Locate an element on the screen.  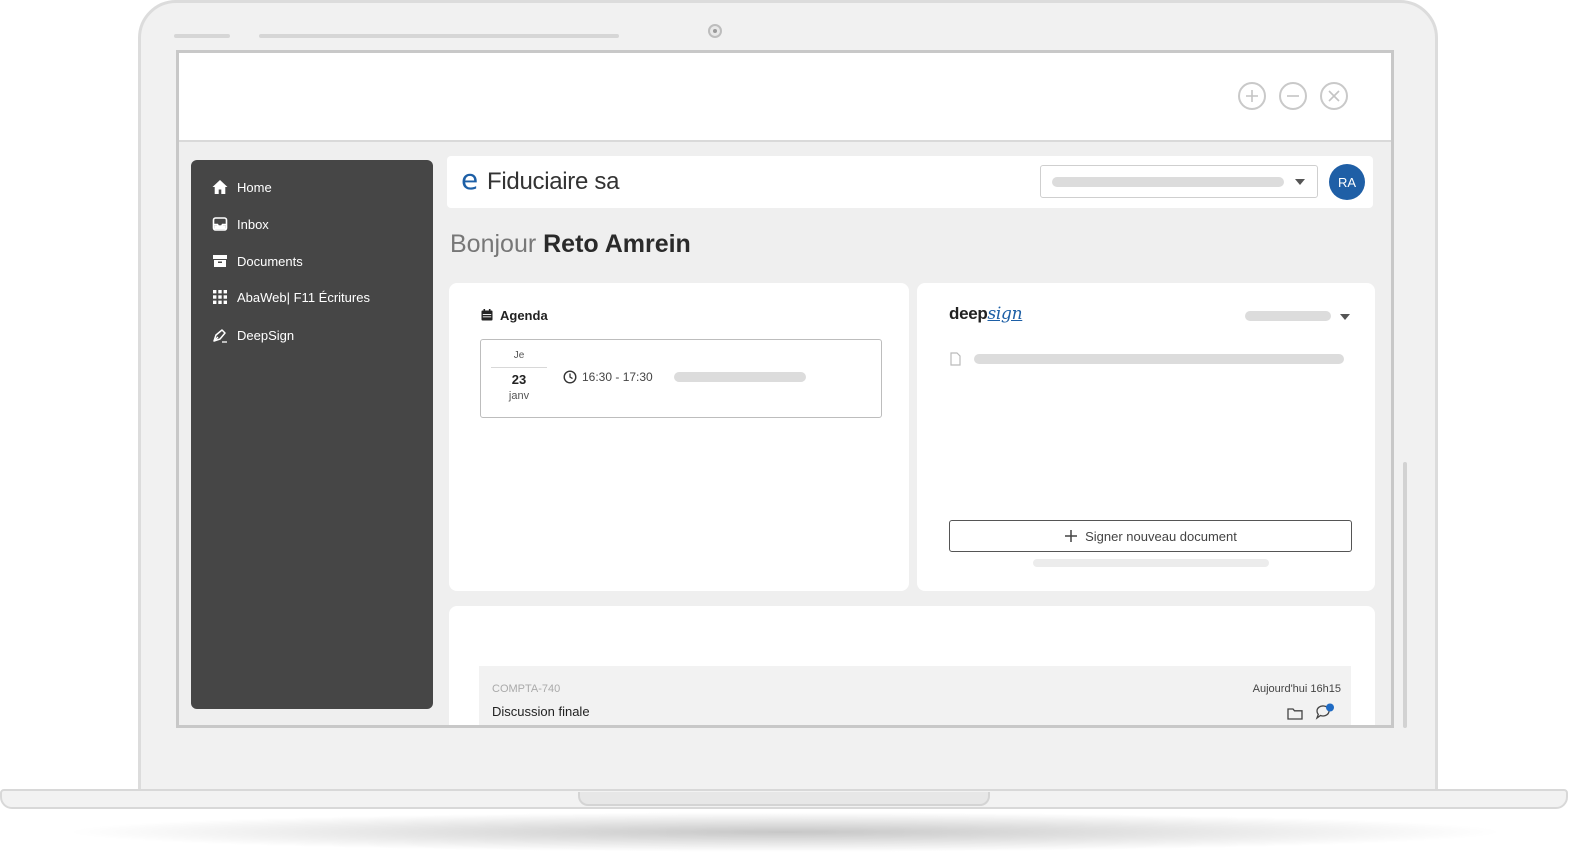
sidebar-item-abaweb: AbaWeb| F11 Écritures is located at coordinates (290, 297).